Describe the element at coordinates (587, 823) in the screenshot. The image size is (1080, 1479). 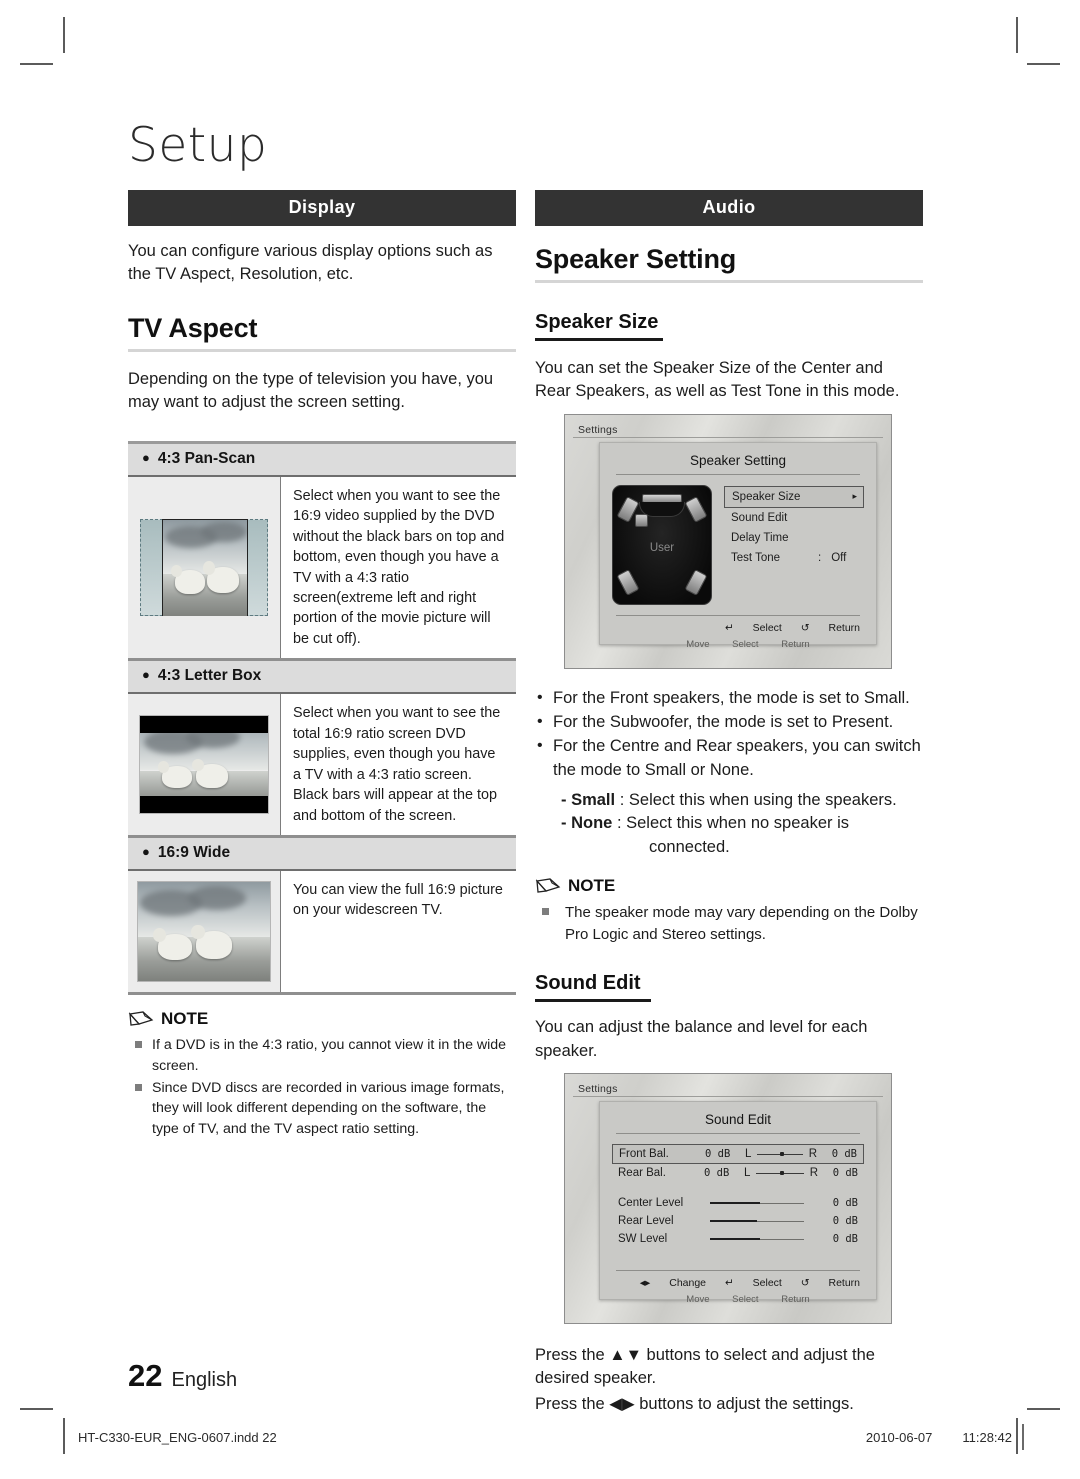
I see `definition-term: - None` at that location.